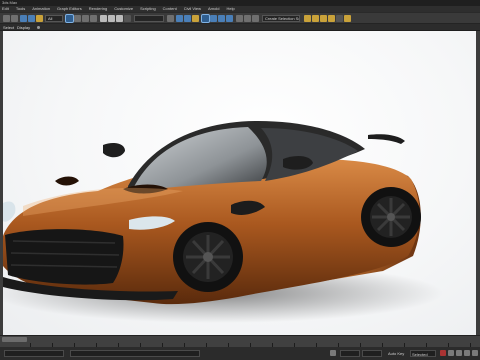 This screenshot has width=480, height=360. Describe the element at coordinates (396, 353) in the screenshot. I see `auto-key-label: Auto Key` at that location.